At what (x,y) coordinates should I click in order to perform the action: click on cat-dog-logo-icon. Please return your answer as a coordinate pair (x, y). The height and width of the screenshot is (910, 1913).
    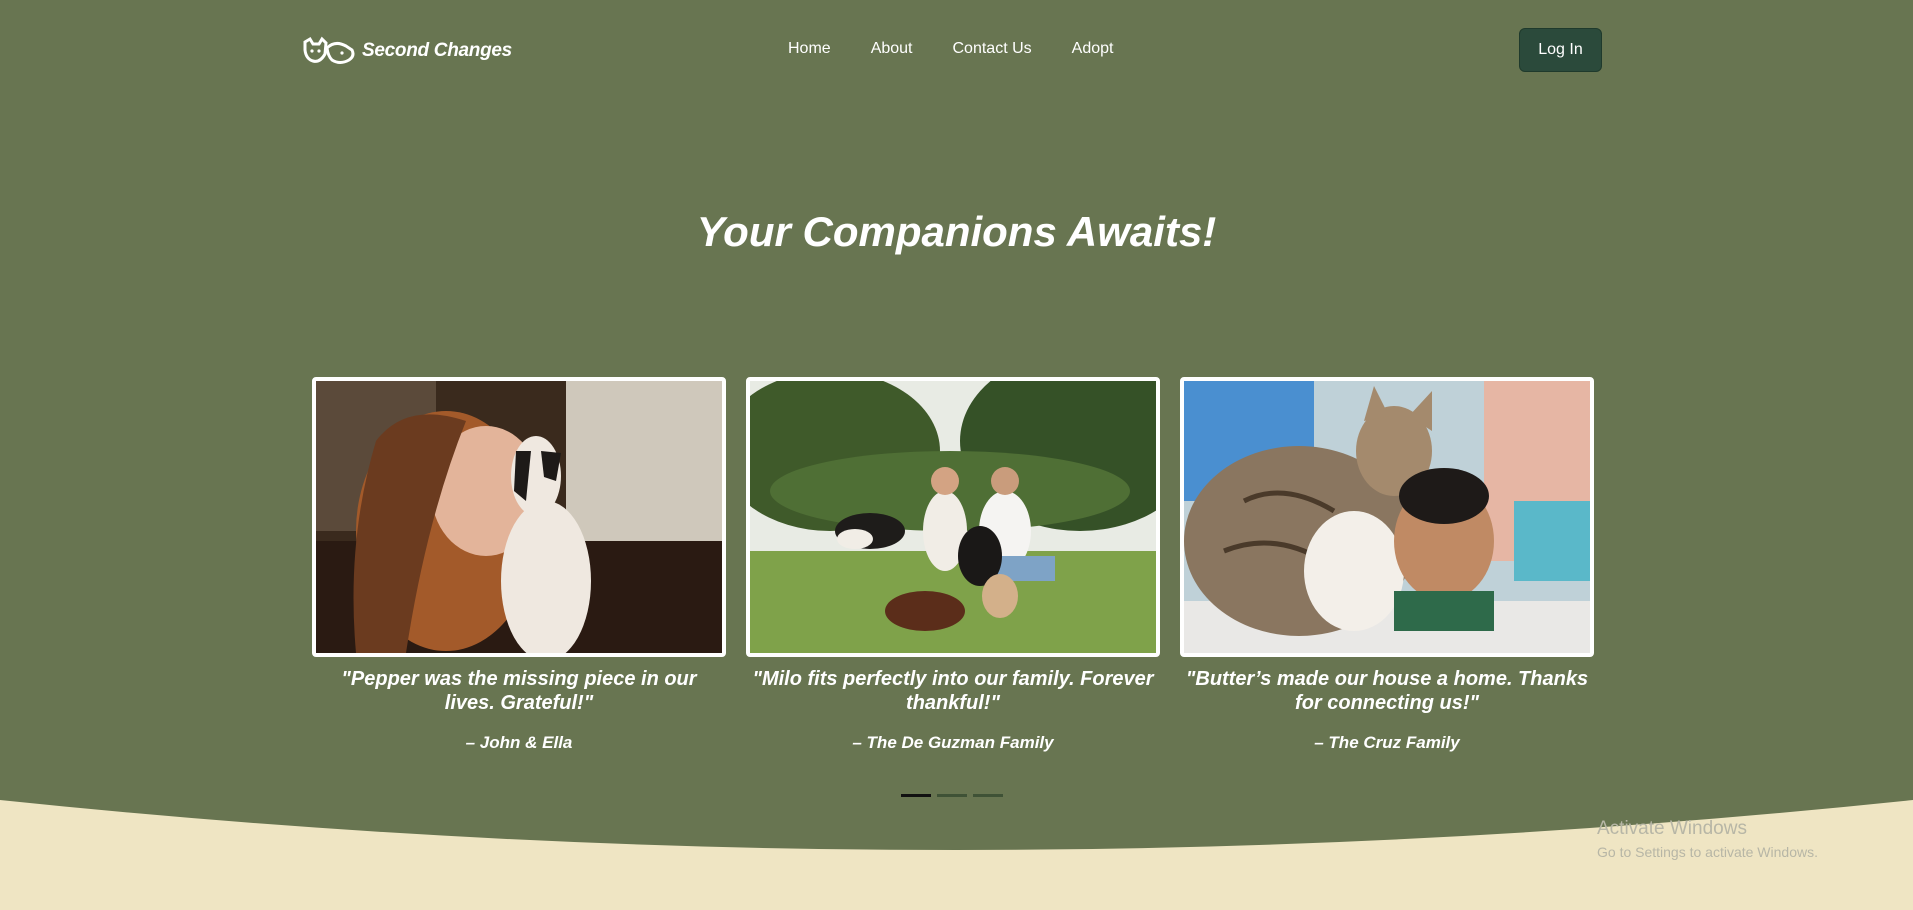
    Looking at the image, I should click on (329, 50).